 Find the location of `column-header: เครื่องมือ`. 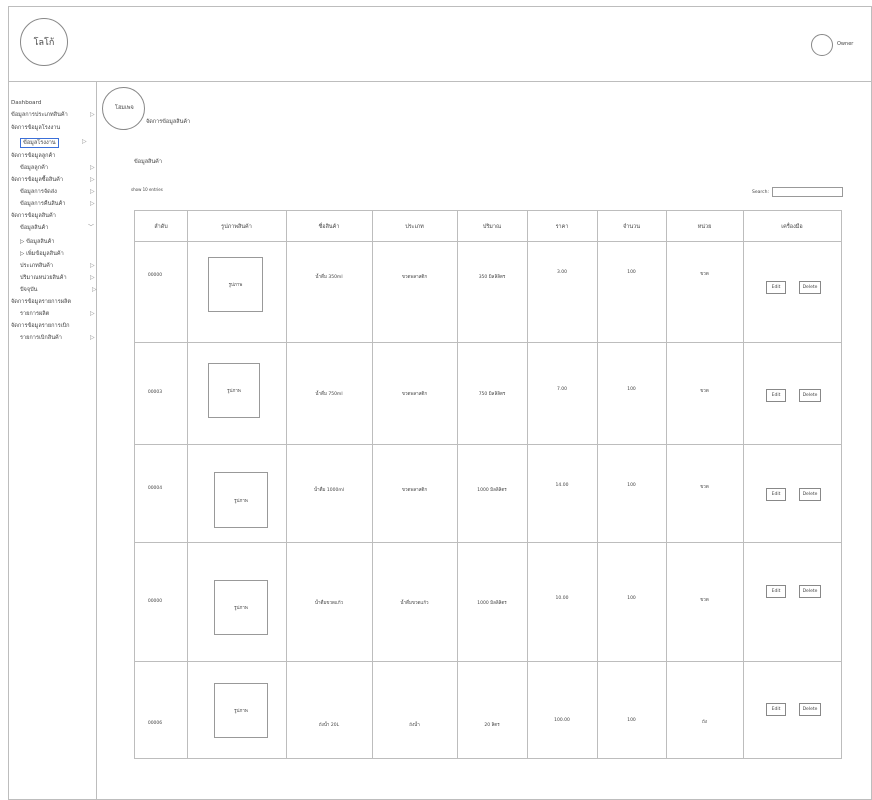

column-header: เครื่องมือ is located at coordinates (792, 226).